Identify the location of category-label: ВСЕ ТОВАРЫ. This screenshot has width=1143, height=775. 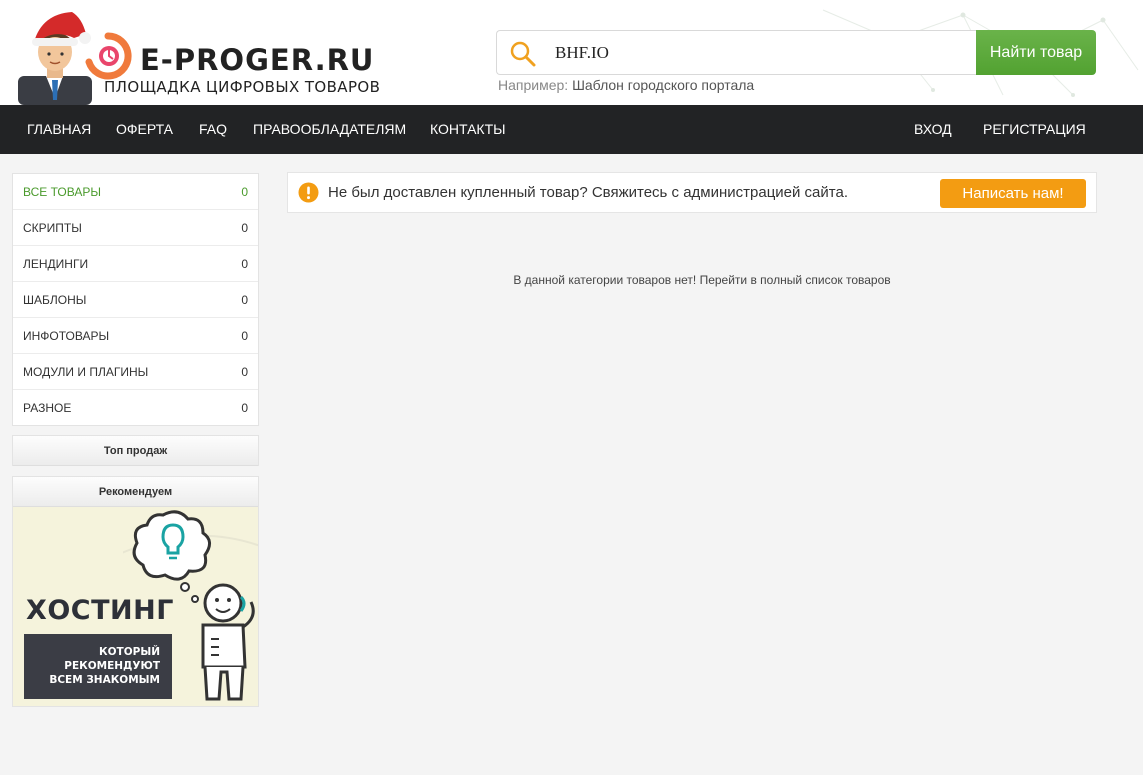
(62, 192).